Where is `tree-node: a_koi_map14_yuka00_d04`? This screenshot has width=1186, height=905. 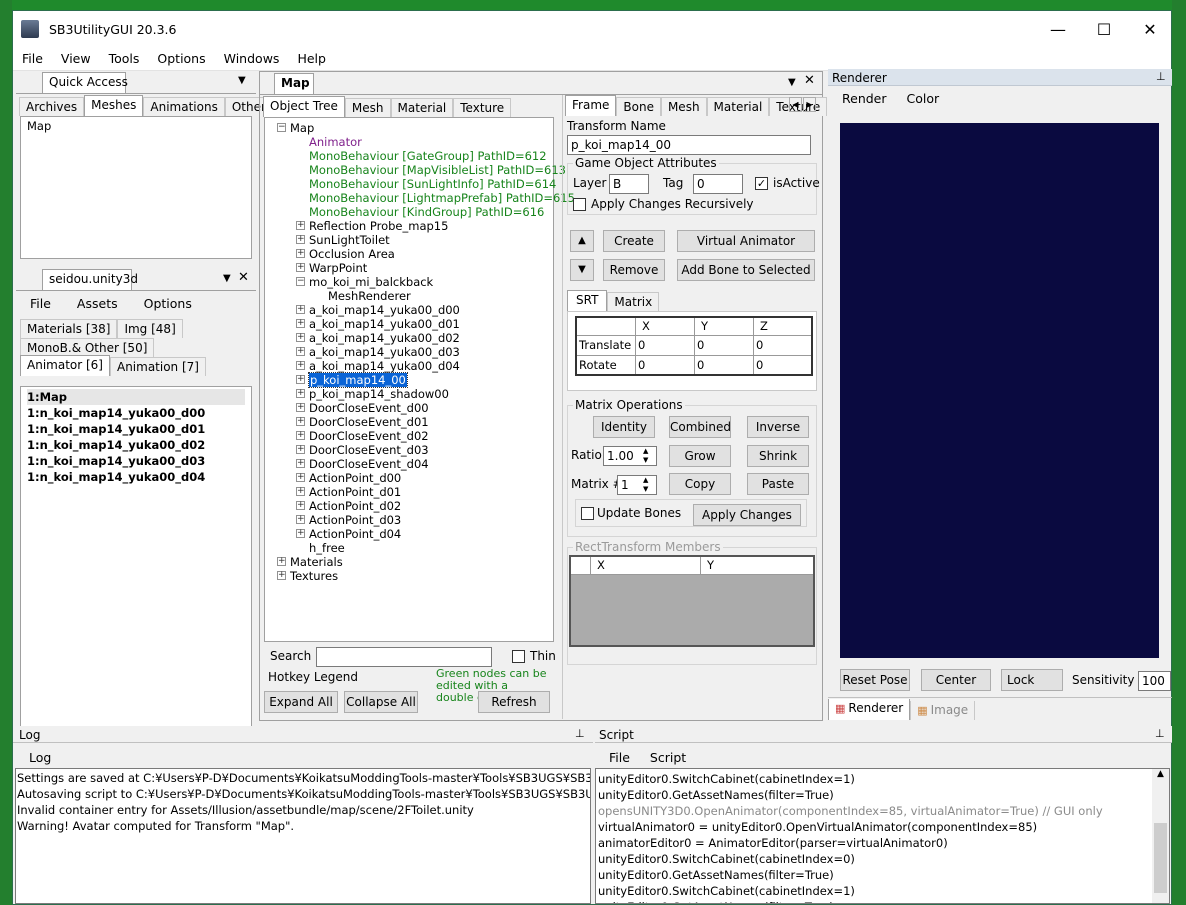
tree-node: a_koi_map14_yuka00_d04 is located at coordinates (384, 366).